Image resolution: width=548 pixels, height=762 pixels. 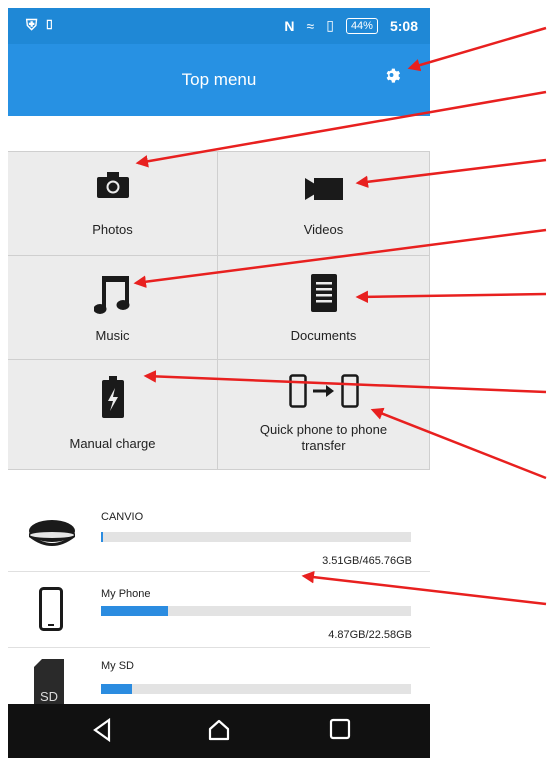 What do you see at coordinates (126, 594) in the screenshot?
I see `storage-name: My Phone` at bounding box center [126, 594].